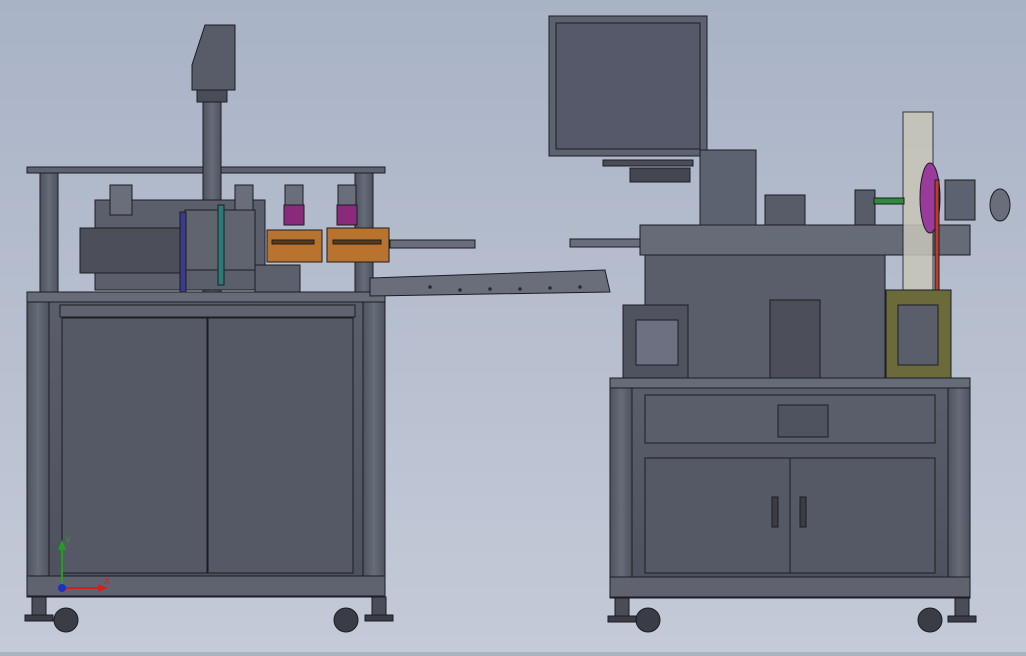 The height and width of the screenshot is (656, 1026). What do you see at coordinates (628, 99) in the screenshot?
I see `monitor-screen` at bounding box center [628, 99].